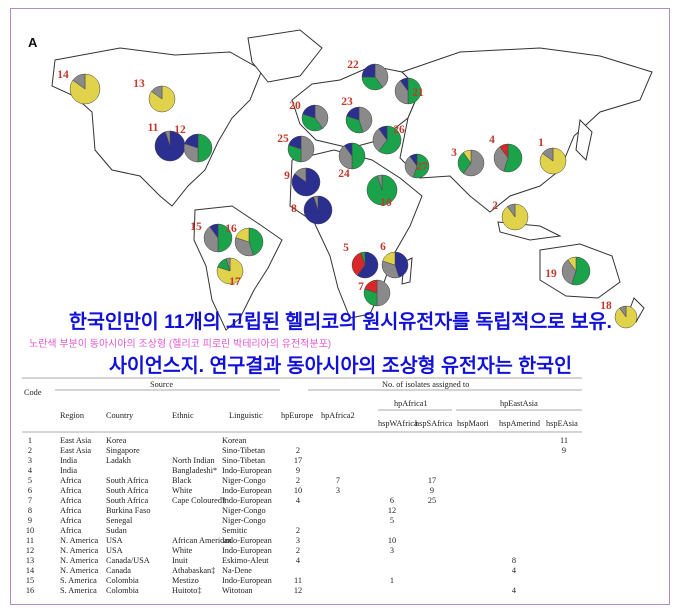 The image size is (681, 610). What do you see at coordinates (432, 500) in the screenshot?
I see `table-cell: 25` at bounding box center [432, 500].